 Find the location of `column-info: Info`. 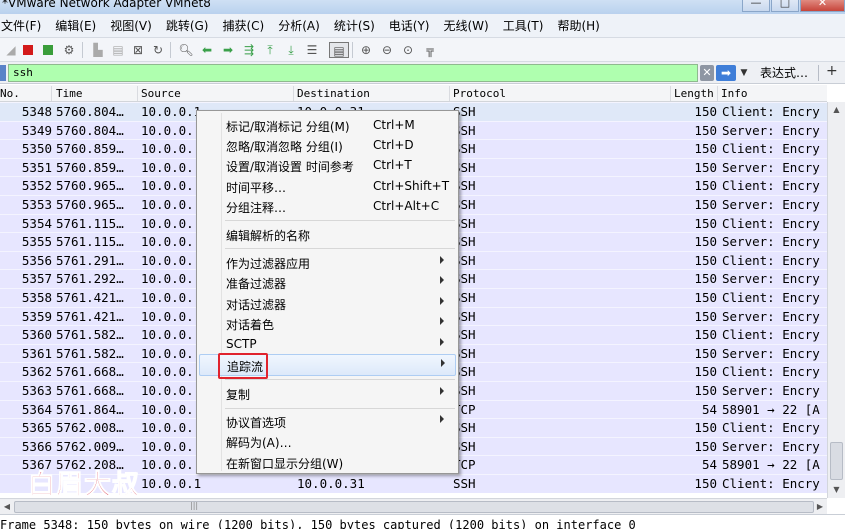

column-info: Info is located at coordinates (773, 93).